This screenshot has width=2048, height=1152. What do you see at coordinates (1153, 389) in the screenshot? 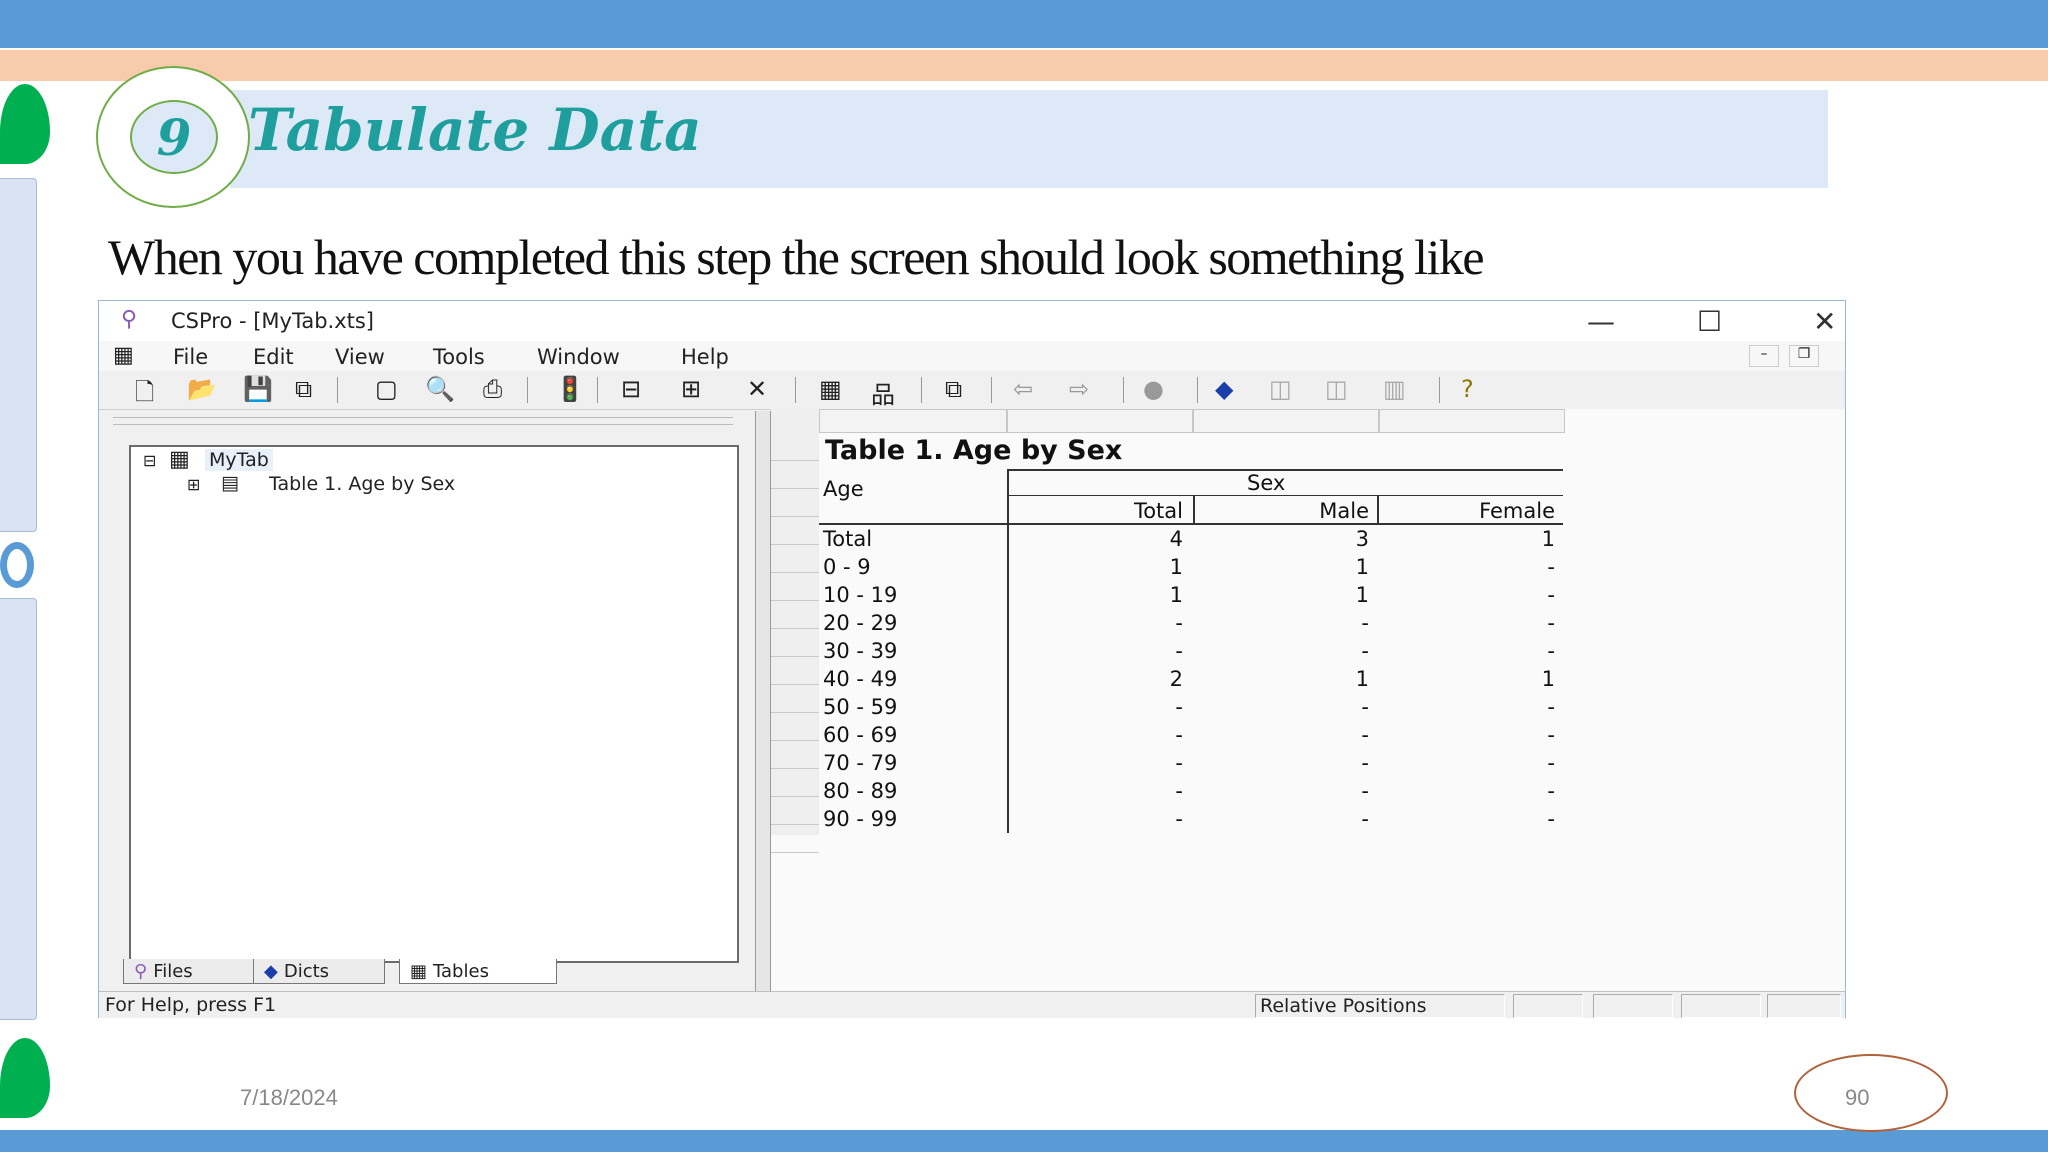
I see `stop-icon: ●` at bounding box center [1153, 389].